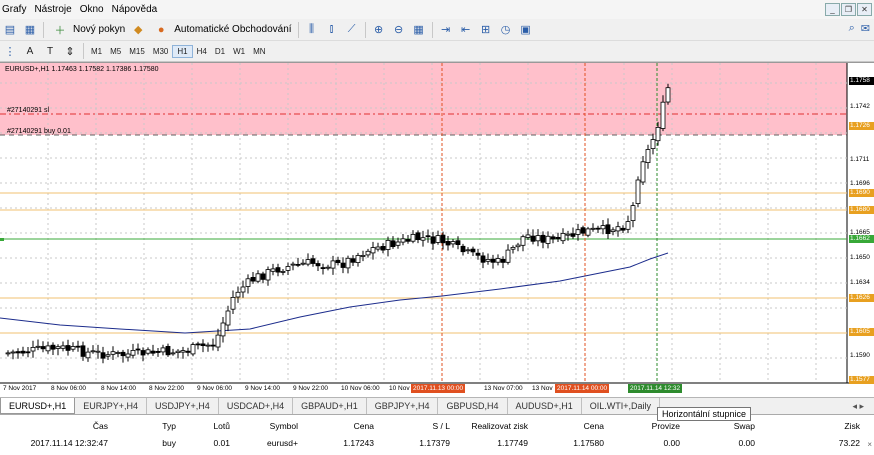 This screenshot has width=874, height=455. Describe the element at coordinates (446, 30) in the screenshot. I see `autoscroll-icon: ⇥` at that location.